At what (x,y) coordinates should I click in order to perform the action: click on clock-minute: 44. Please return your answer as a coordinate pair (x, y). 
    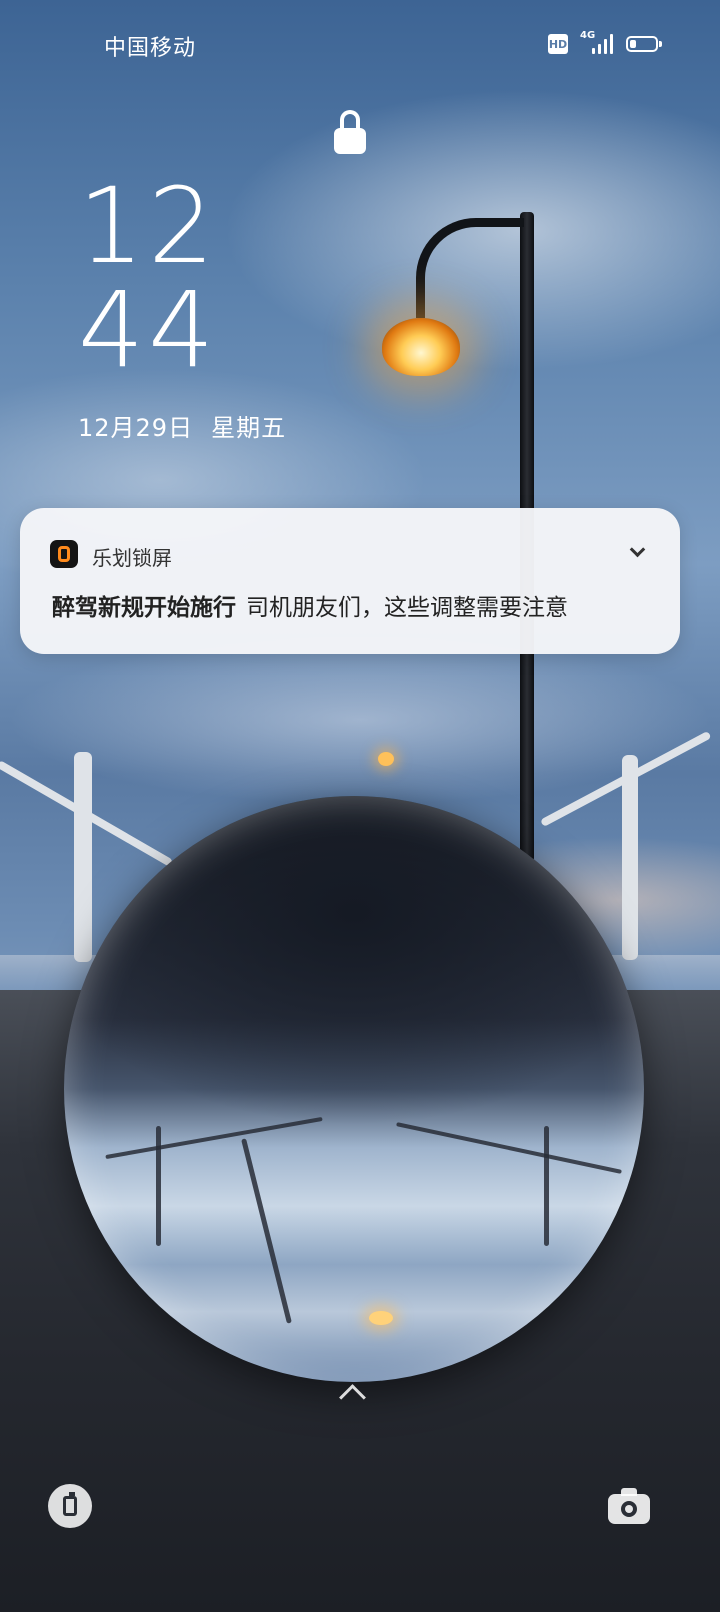
    Looking at the image, I should click on (148, 330).